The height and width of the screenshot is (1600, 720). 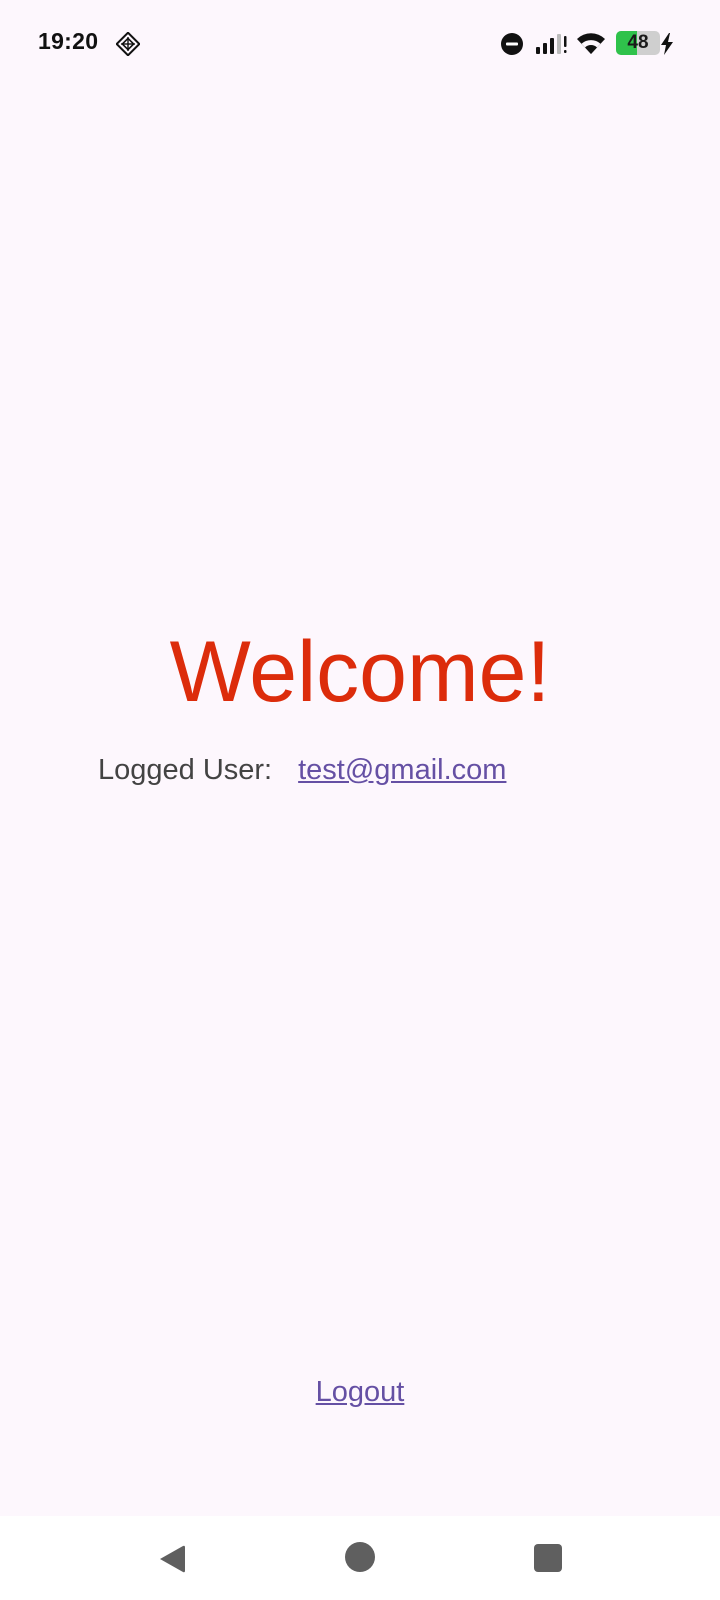 I want to click on logged-user-email-link: test@gmail.com, so click(x=402, y=770).